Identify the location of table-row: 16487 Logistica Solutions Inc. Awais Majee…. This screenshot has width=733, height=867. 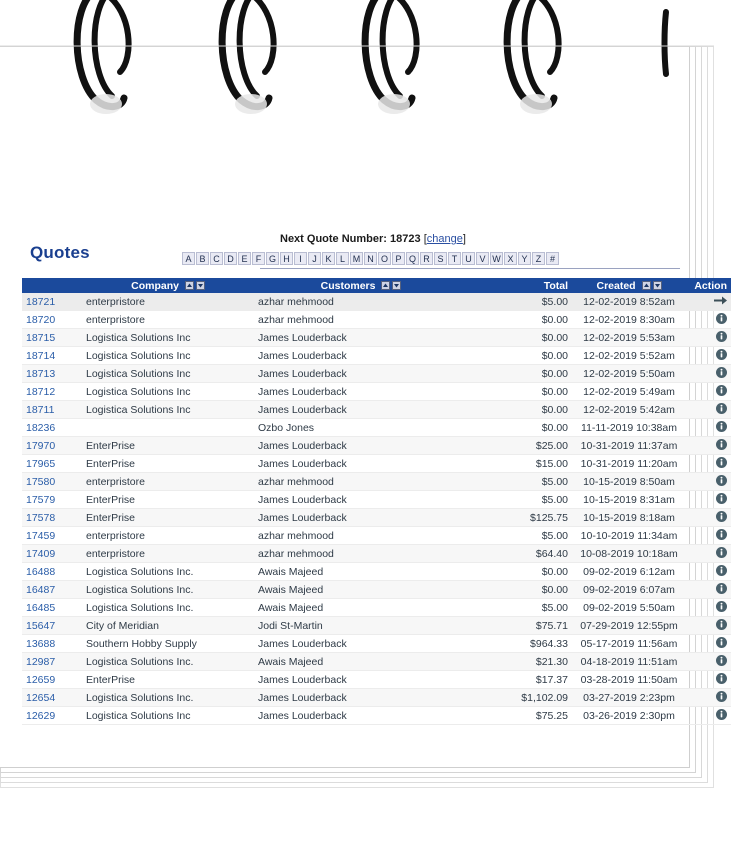
(376, 589).